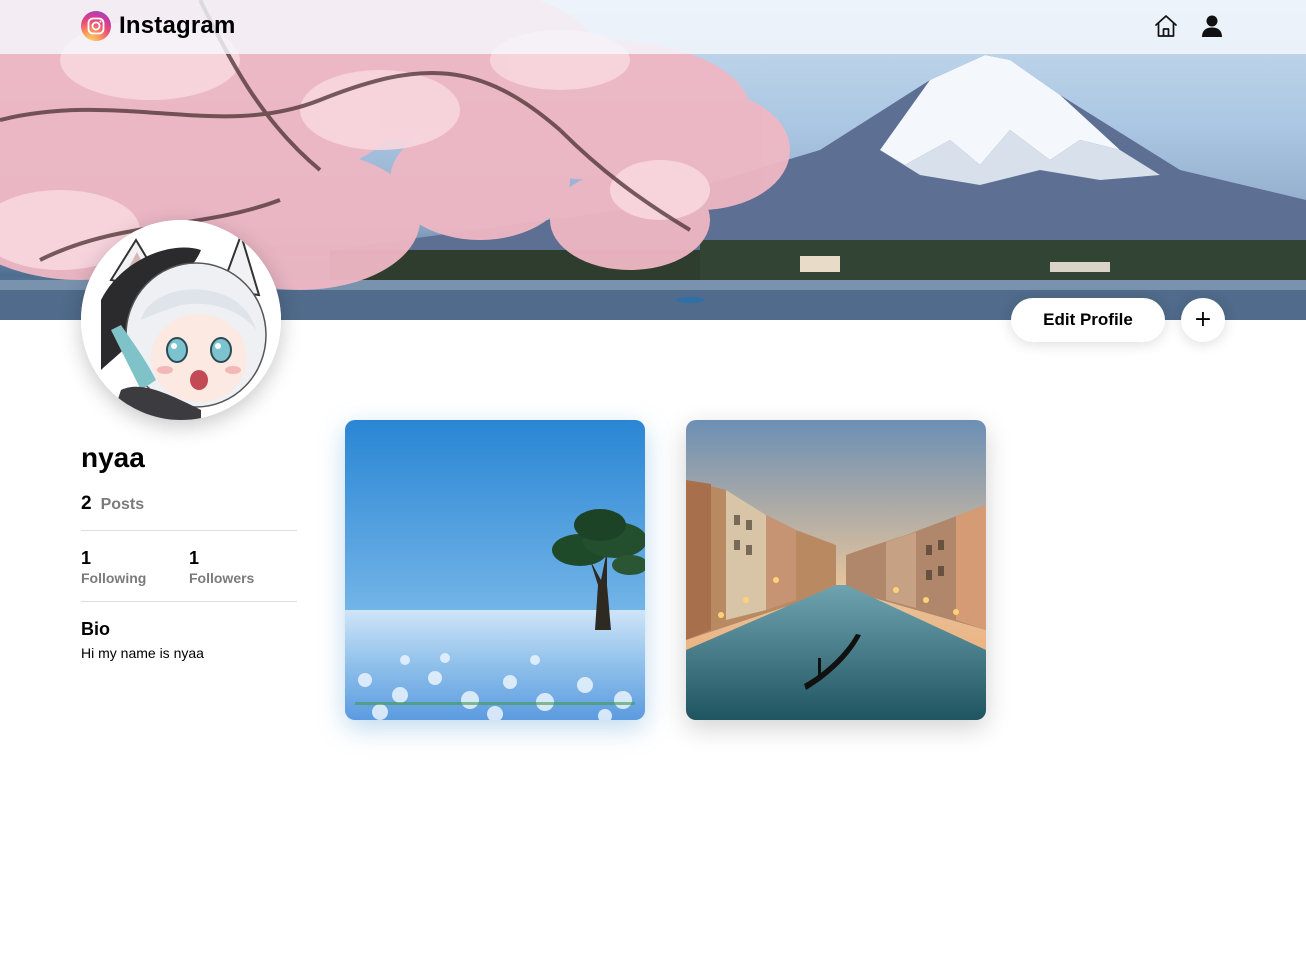 The height and width of the screenshot is (973, 1306). I want to click on followers-label: Followers, so click(222, 578).